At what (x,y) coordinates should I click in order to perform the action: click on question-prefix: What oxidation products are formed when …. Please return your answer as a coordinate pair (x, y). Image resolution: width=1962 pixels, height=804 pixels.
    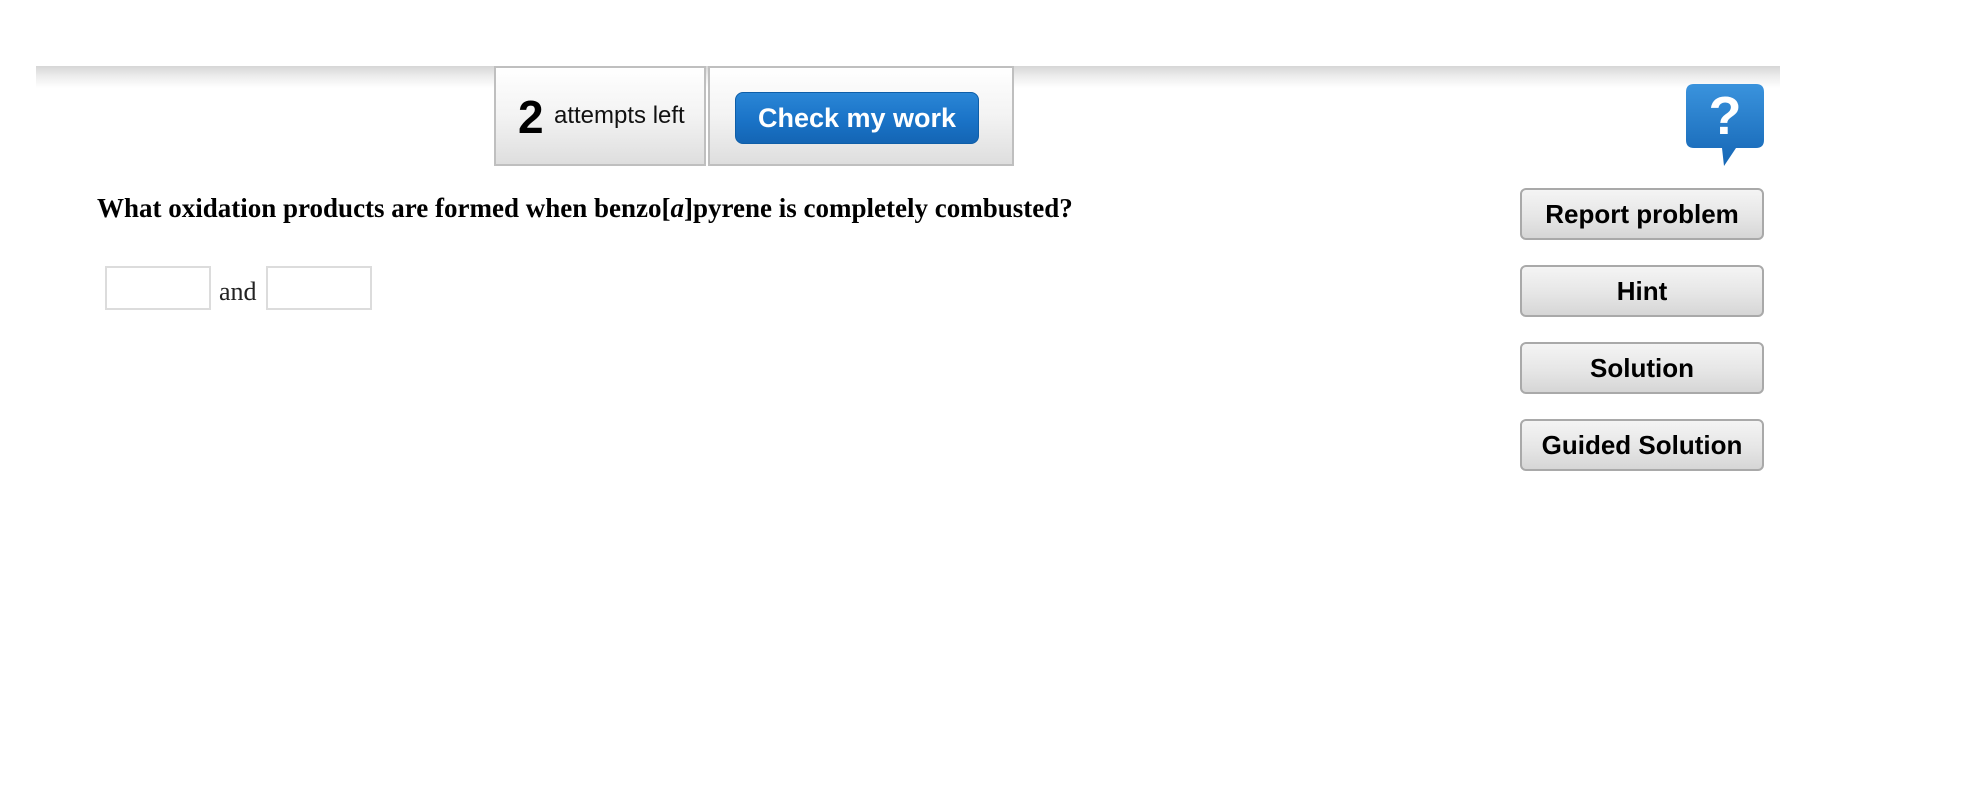
    Looking at the image, I should click on (384, 208).